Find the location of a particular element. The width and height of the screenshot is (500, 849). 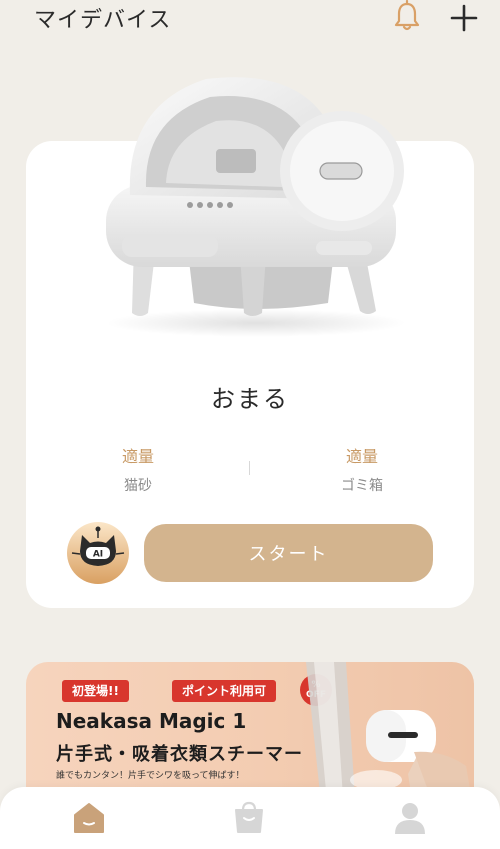

shopping-bag-icon is located at coordinates (249, 817).